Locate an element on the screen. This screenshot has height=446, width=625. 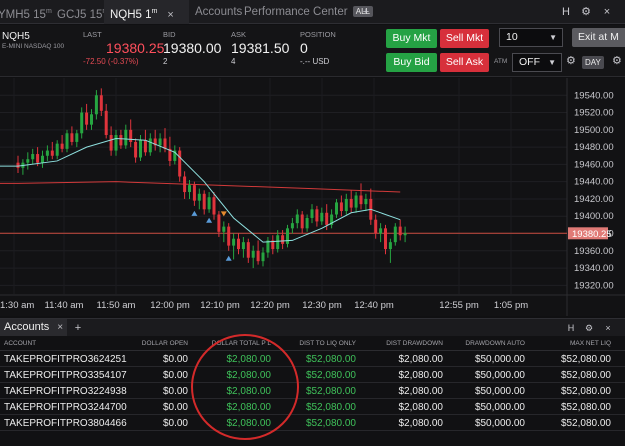
more-settings-icon: ⚙ is located at coordinates (617, 60).